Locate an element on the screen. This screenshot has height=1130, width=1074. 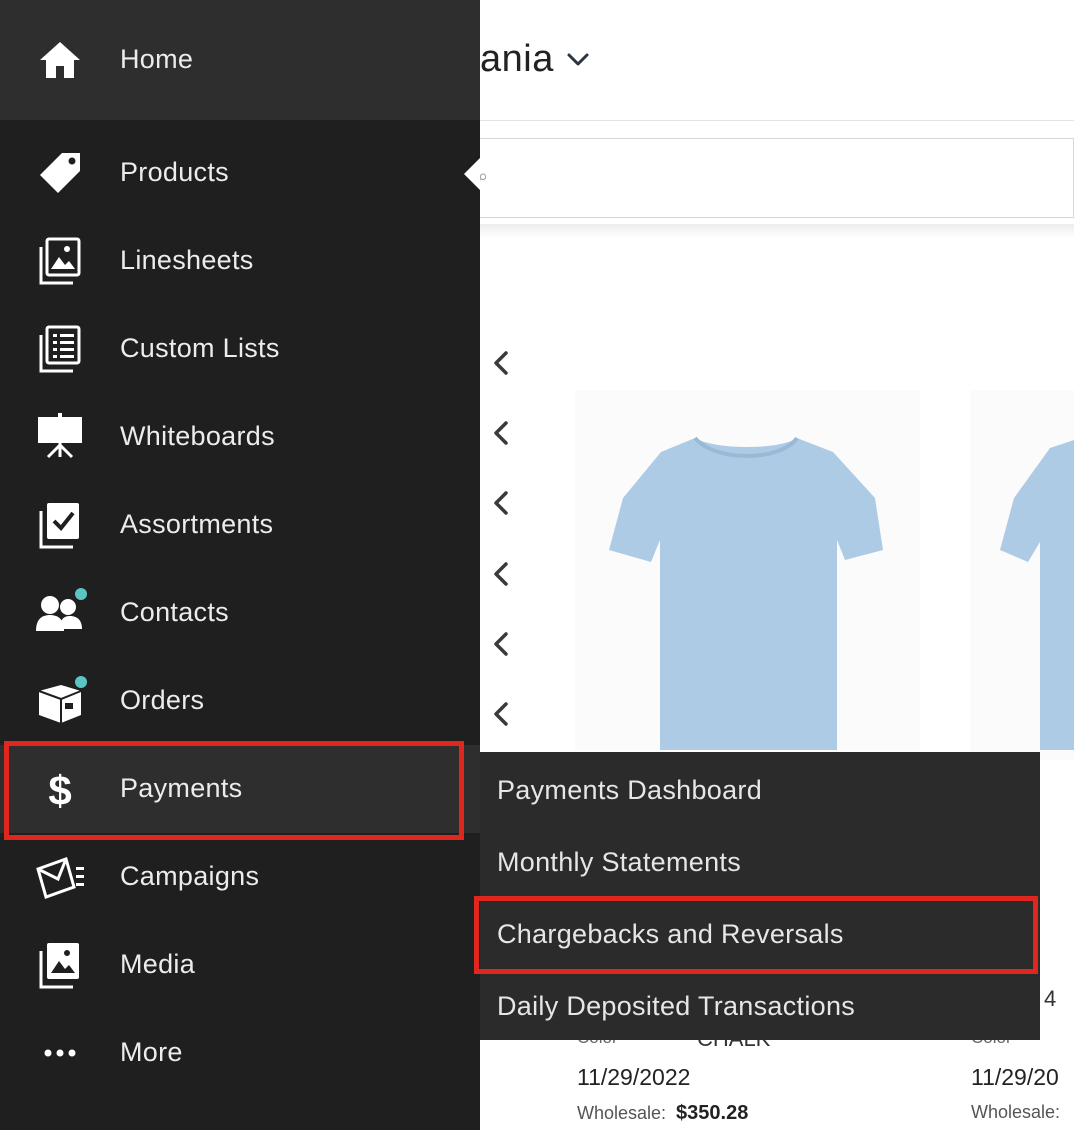
list-icon is located at coordinates (60, 349).